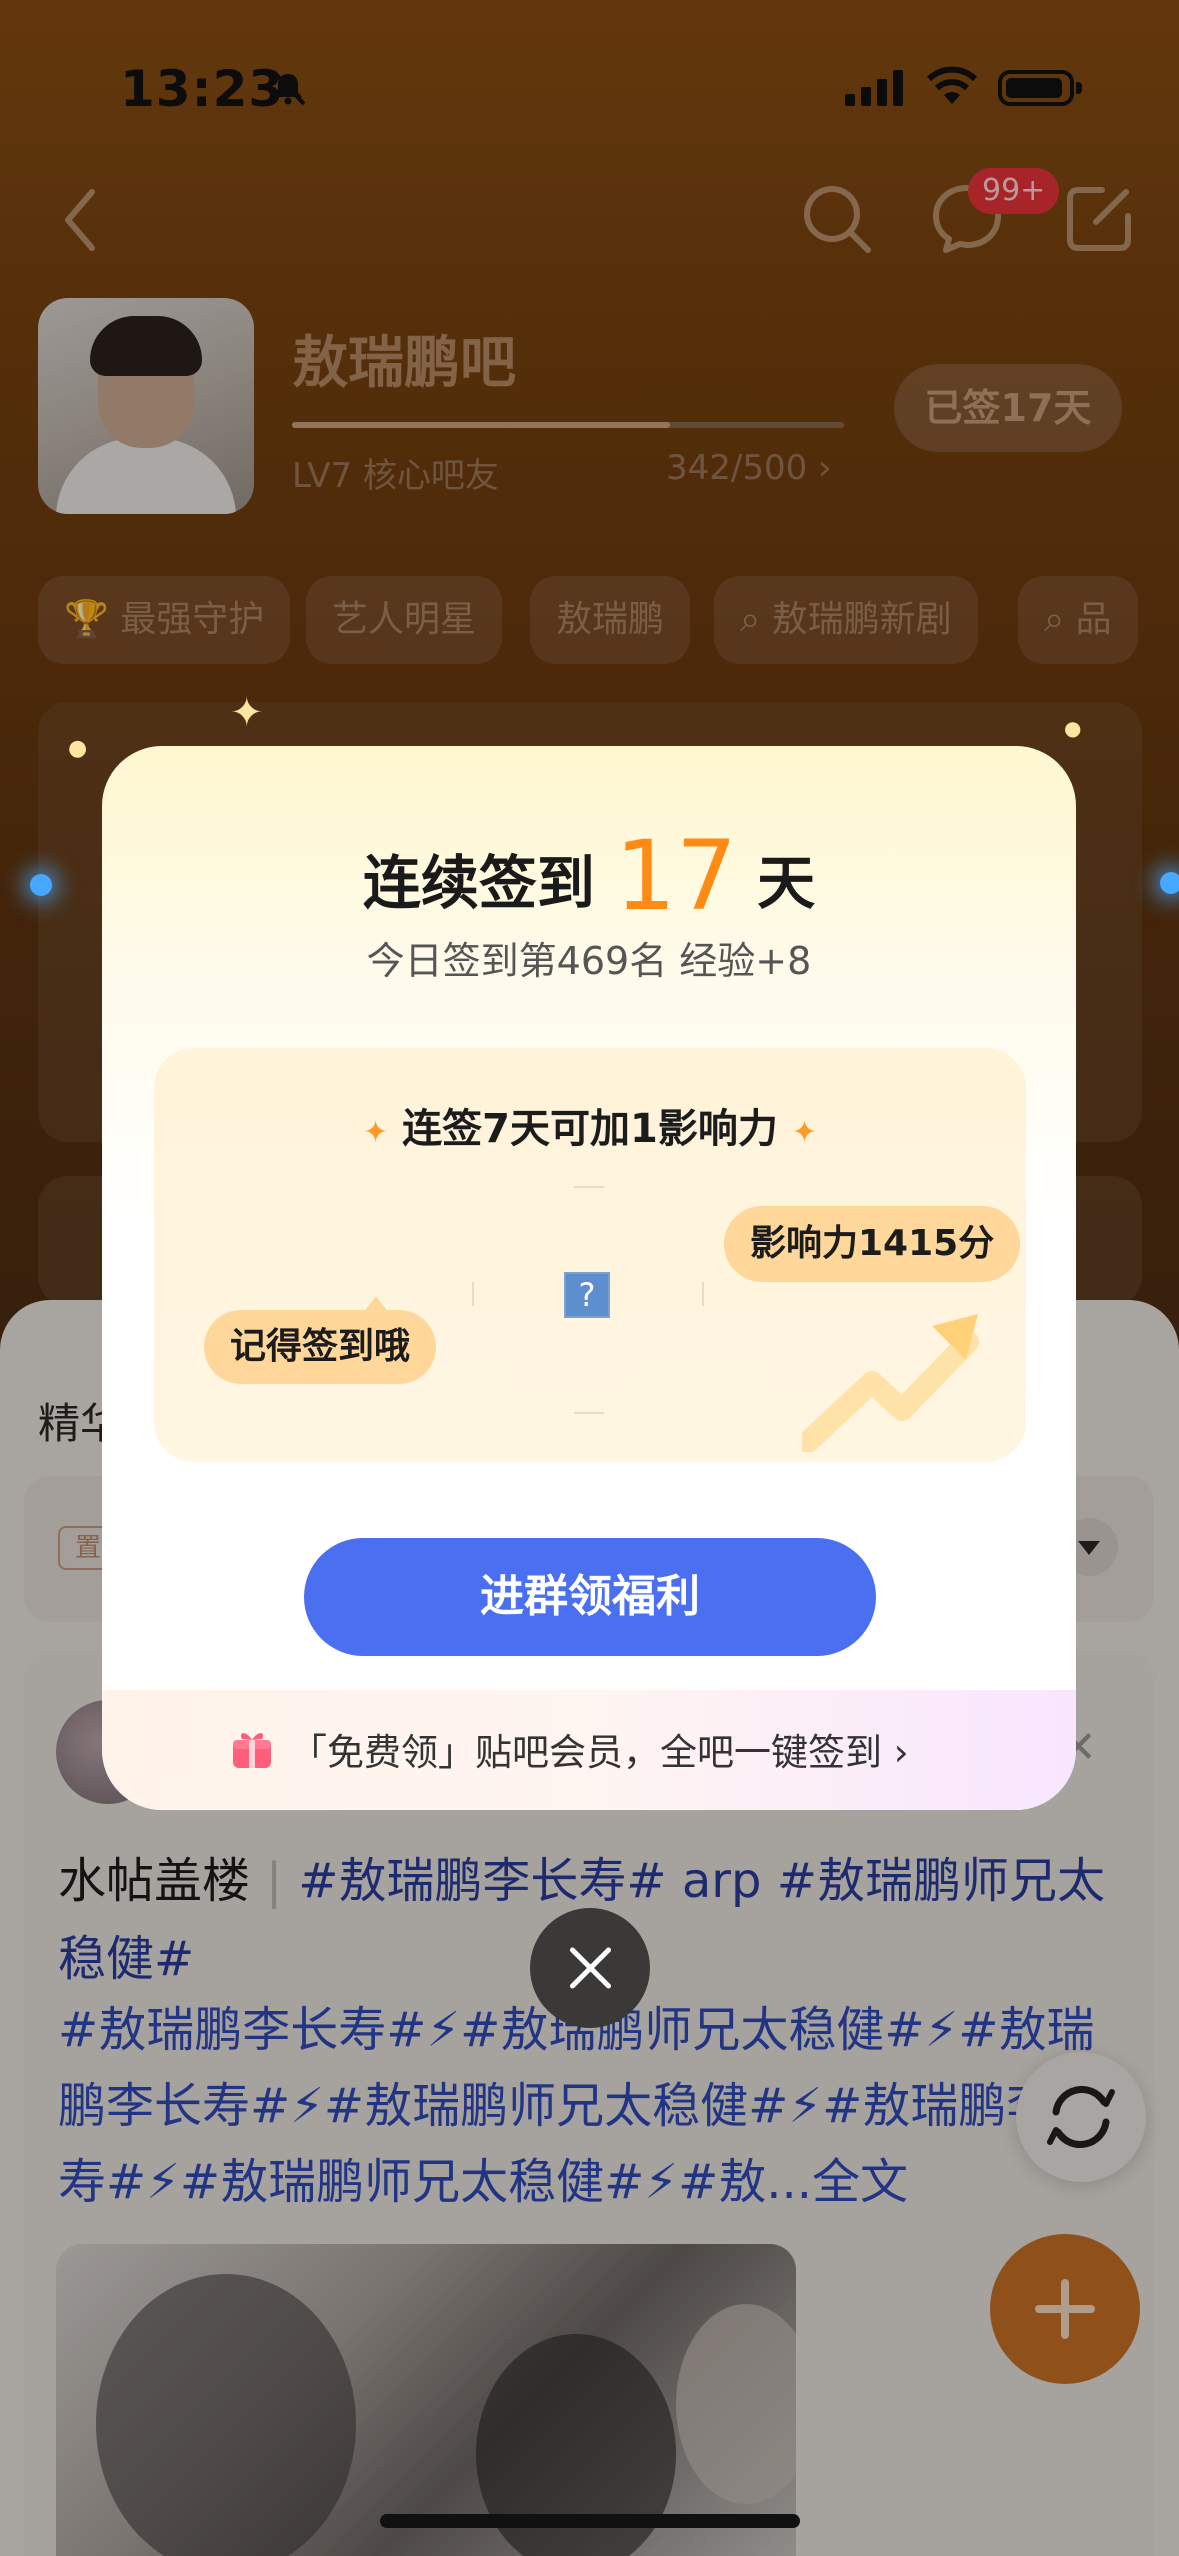 This screenshot has height=2556, width=1179. I want to click on streak-days: 17, so click(676, 876).